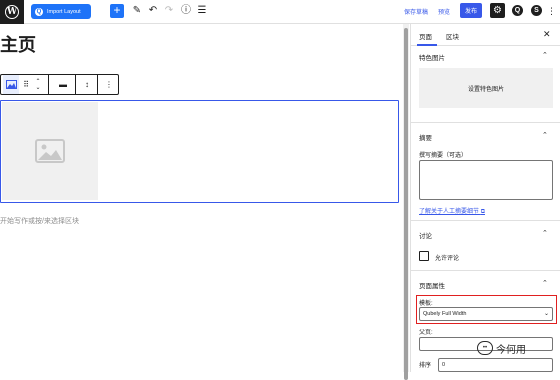 This screenshot has height=380, width=560. Describe the element at coordinates (517, 10) in the screenshot. I see `qubely-round-icon: Q` at that location.